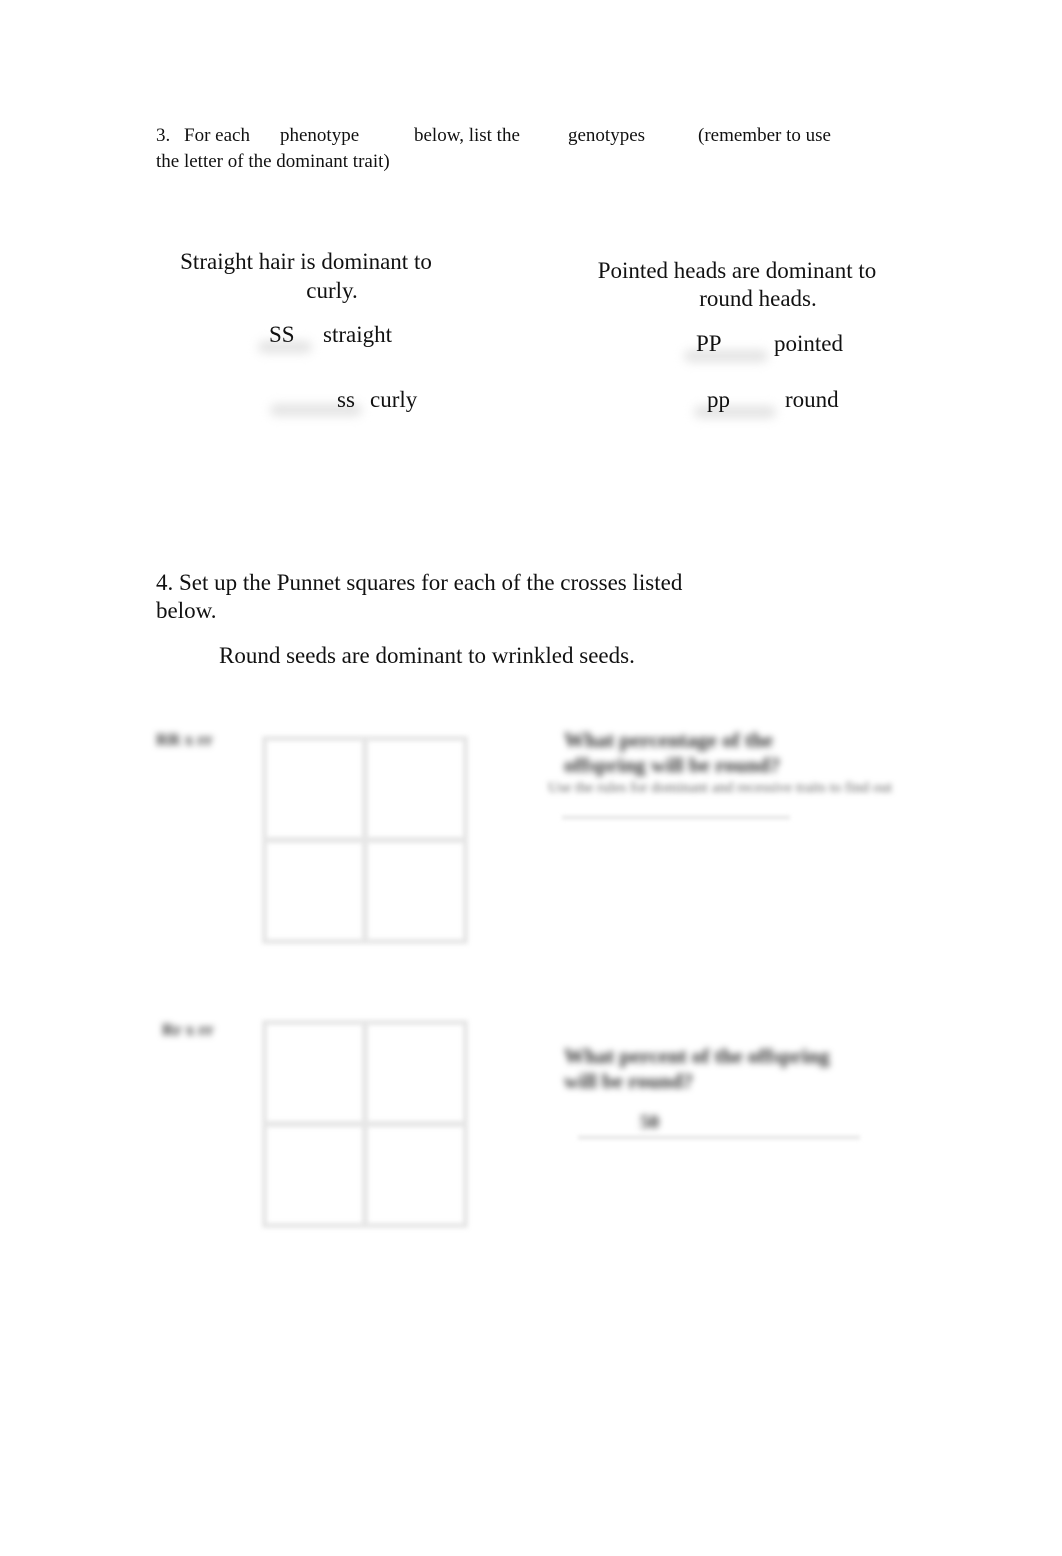 The image size is (1062, 1556). I want to click on question-line-2: offspring will be round?, so click(672, 765).